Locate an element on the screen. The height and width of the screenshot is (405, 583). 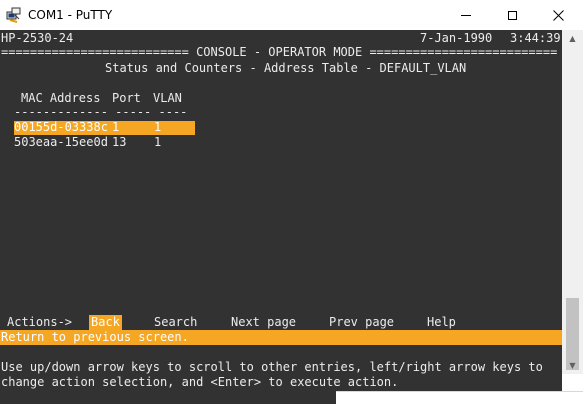
vertical-scrollbar: ▲ ▼ is located at coordinates (572, 202).